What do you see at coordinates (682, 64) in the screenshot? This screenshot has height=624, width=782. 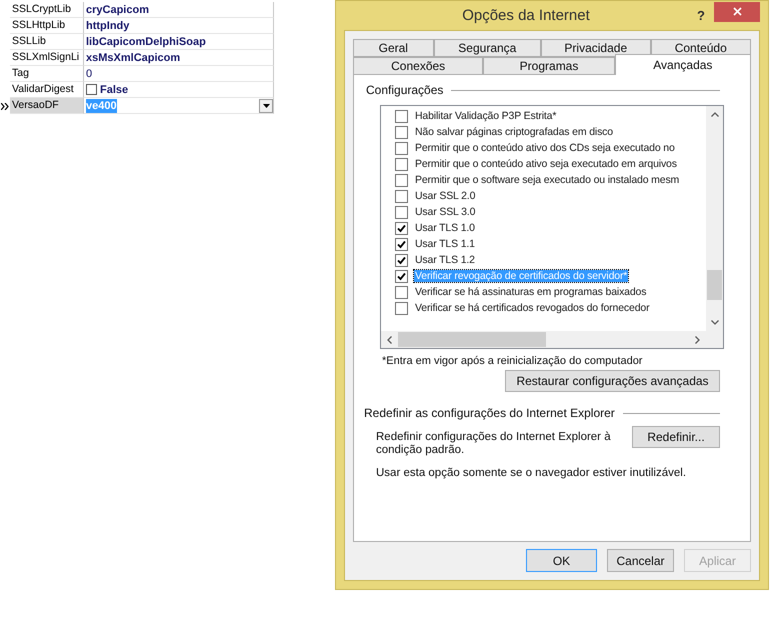 I see `tab: Avançadas` at bounding box center [682, 64].